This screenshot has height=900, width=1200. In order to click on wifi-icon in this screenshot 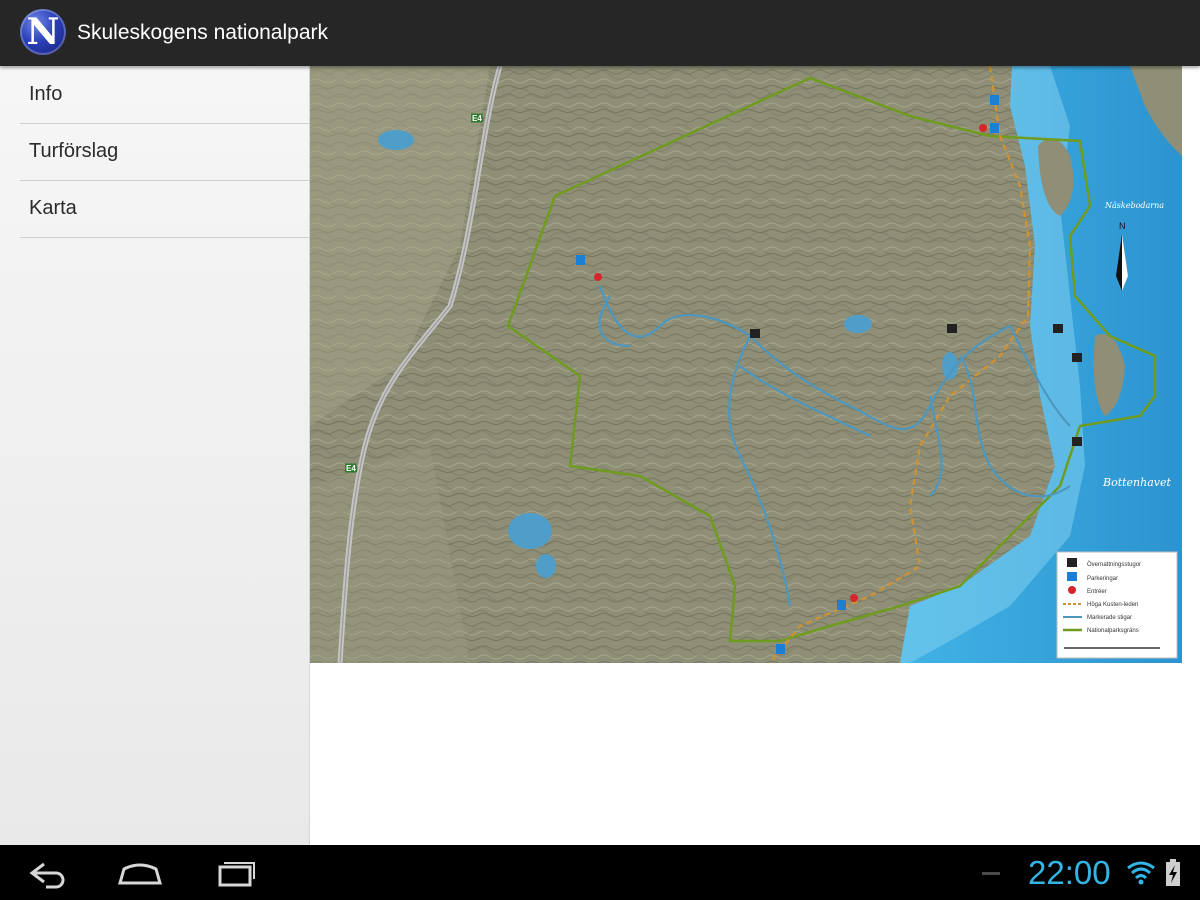, I will do `click(1141, 873)`.